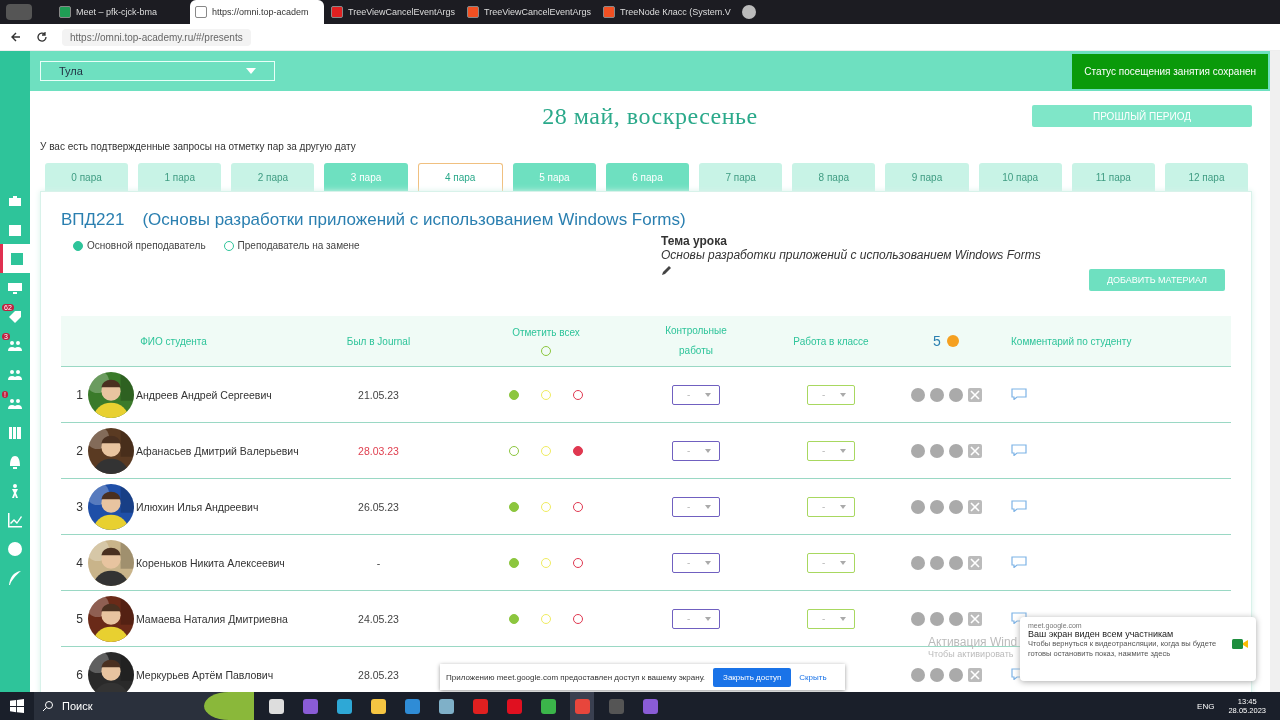  I want to click on subject-name: (Основы разработки приложений с использованием Windows Forms), so click(414, 220).